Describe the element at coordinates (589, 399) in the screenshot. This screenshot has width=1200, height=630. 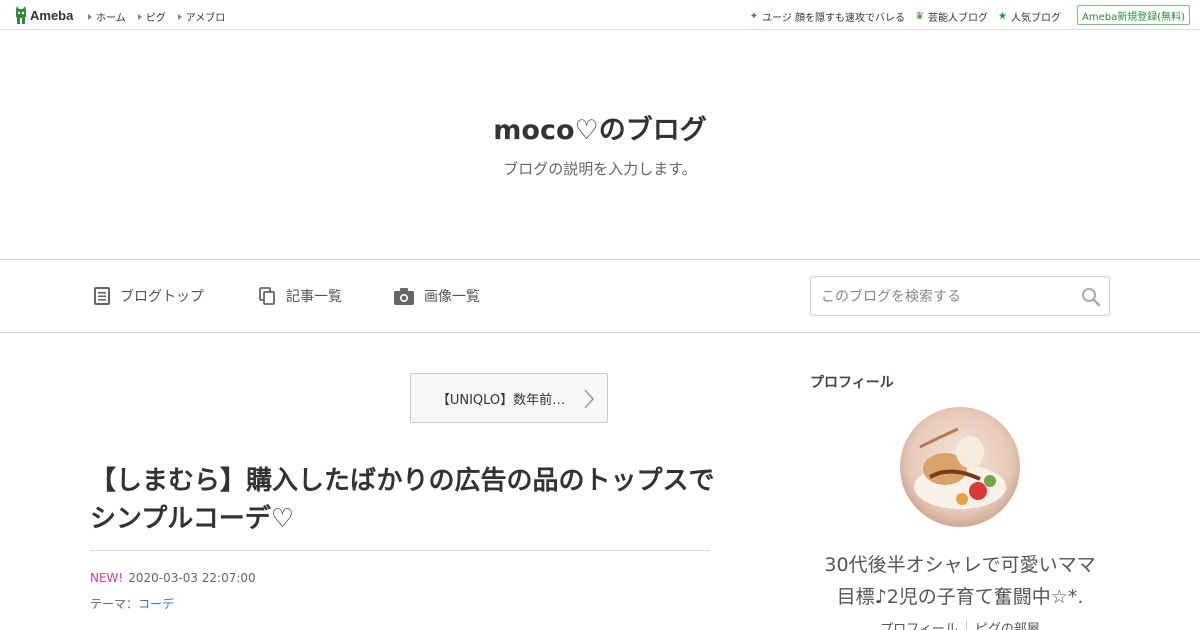
I see `chevron-right-icon` at that location.